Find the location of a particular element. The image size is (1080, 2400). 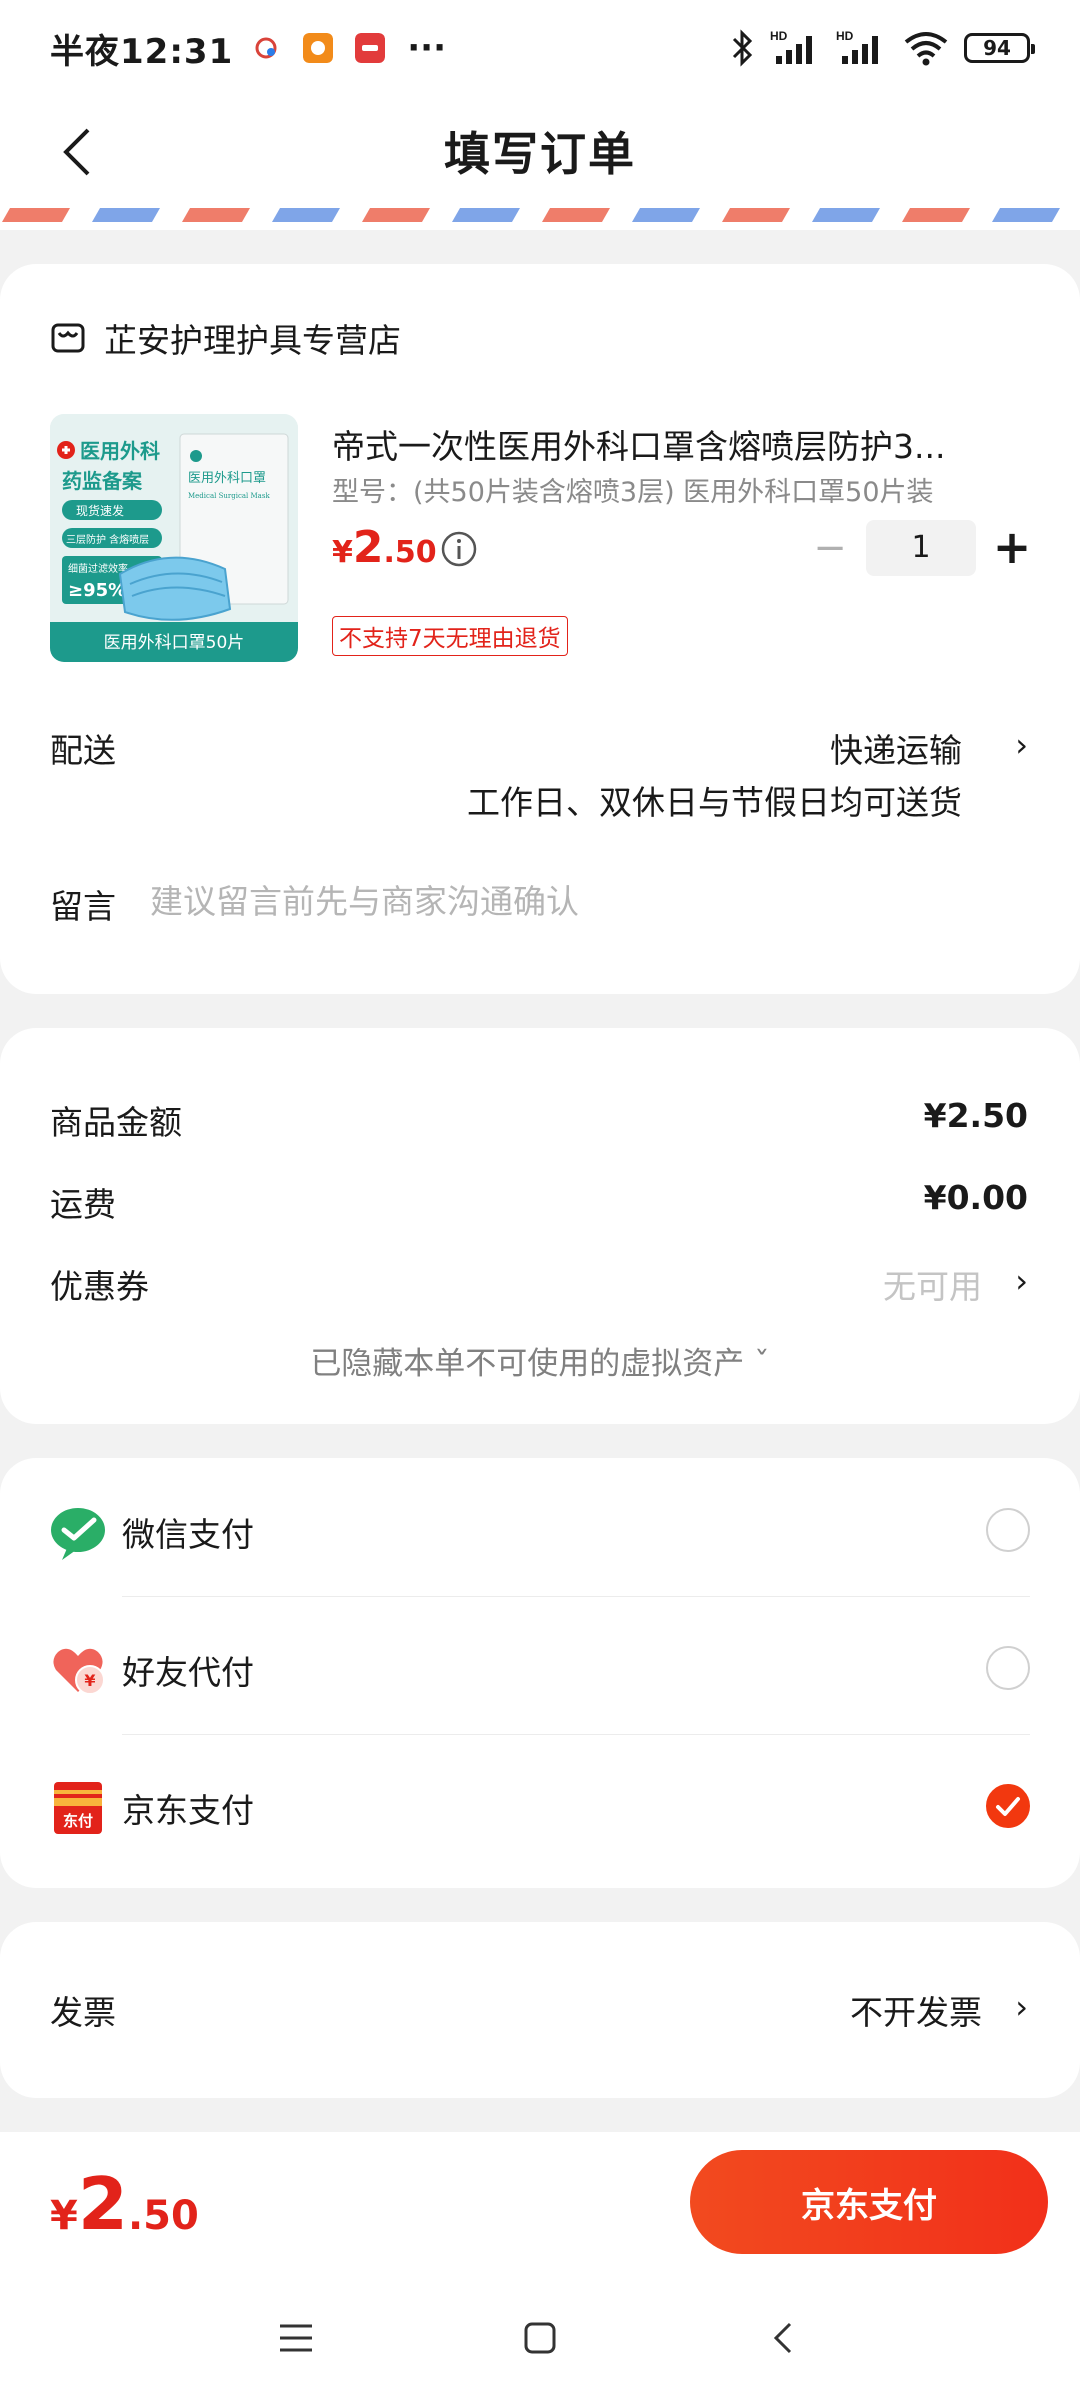

nav-bar: 填写订单 is located at coordinates (540, 152).